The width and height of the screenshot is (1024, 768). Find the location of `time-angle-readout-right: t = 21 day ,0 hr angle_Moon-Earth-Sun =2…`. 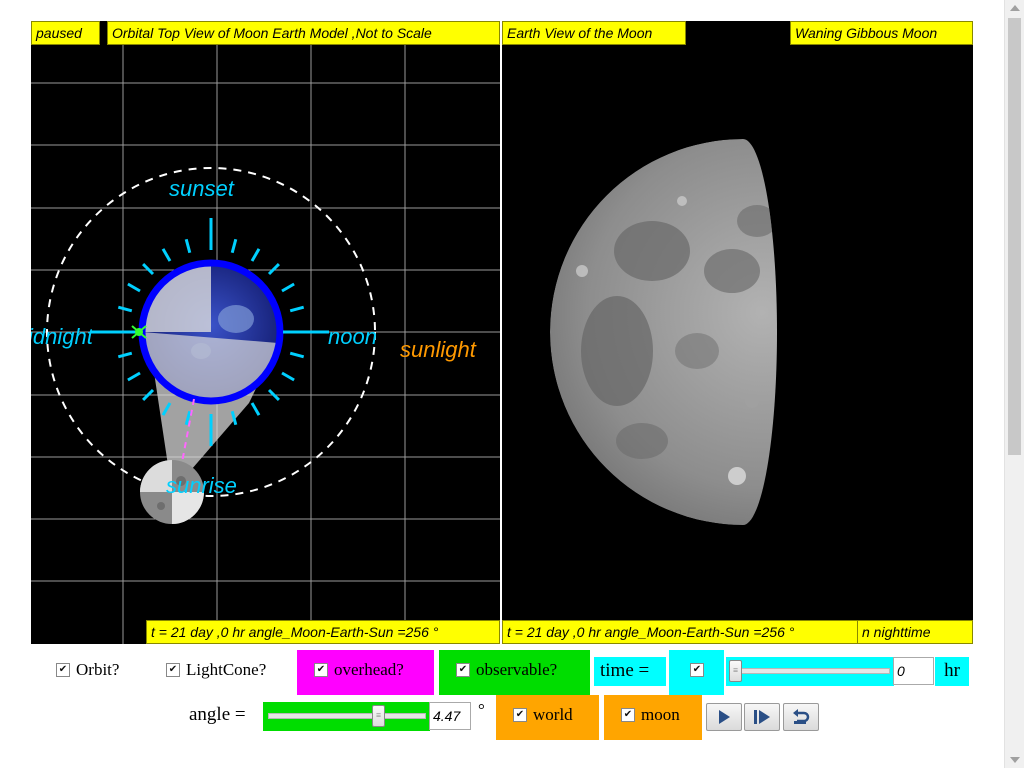

time-angle-readout-right: t = 21 day ,0 hr angle_Moon-Earth-Sun =2… is located at coordinates (680, 632).